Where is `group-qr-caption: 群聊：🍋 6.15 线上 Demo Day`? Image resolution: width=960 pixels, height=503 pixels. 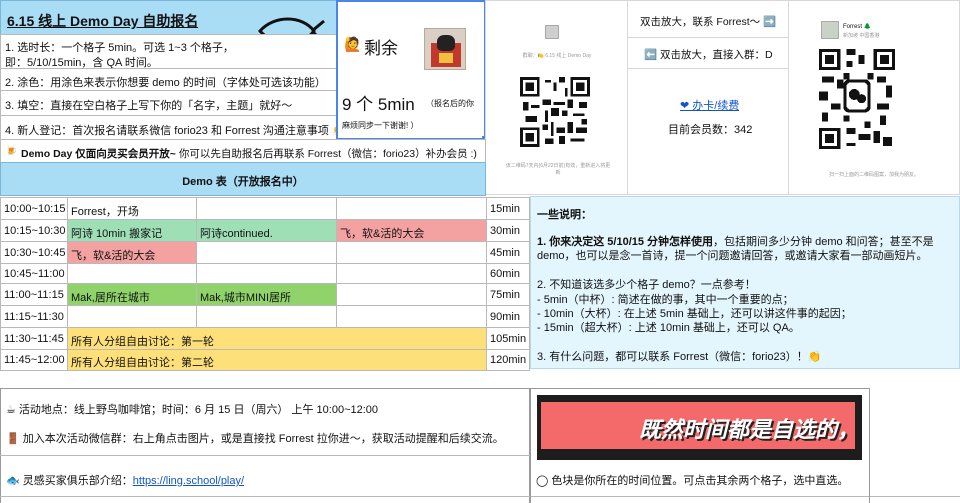
group-qr-caption: 群聊：🍋 6.15 线上 Demo Day is located at coordinates (557, 56).